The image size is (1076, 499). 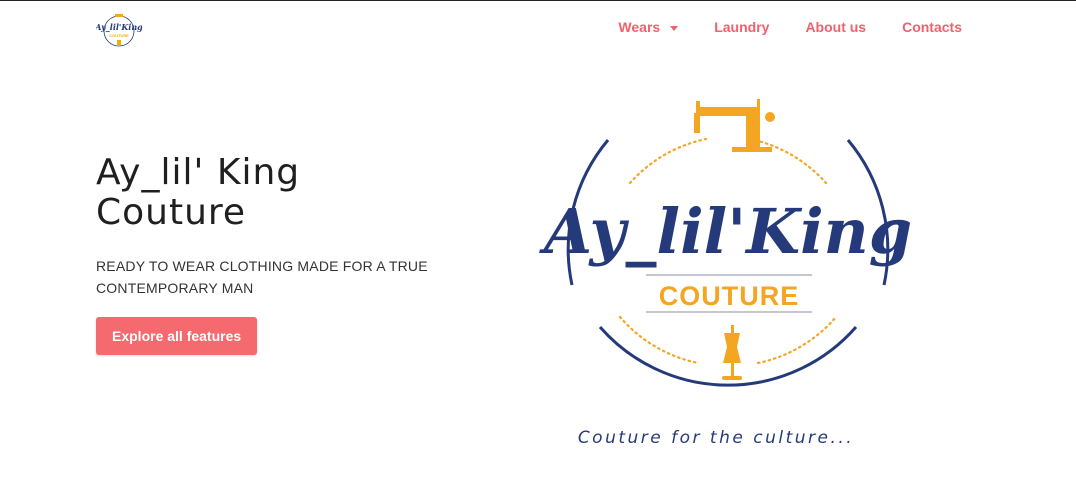 What do you see at coordinates (835, 27) in the screenshot?
I see `nav-item-about-us: About us` at bounding box center [835, 27].